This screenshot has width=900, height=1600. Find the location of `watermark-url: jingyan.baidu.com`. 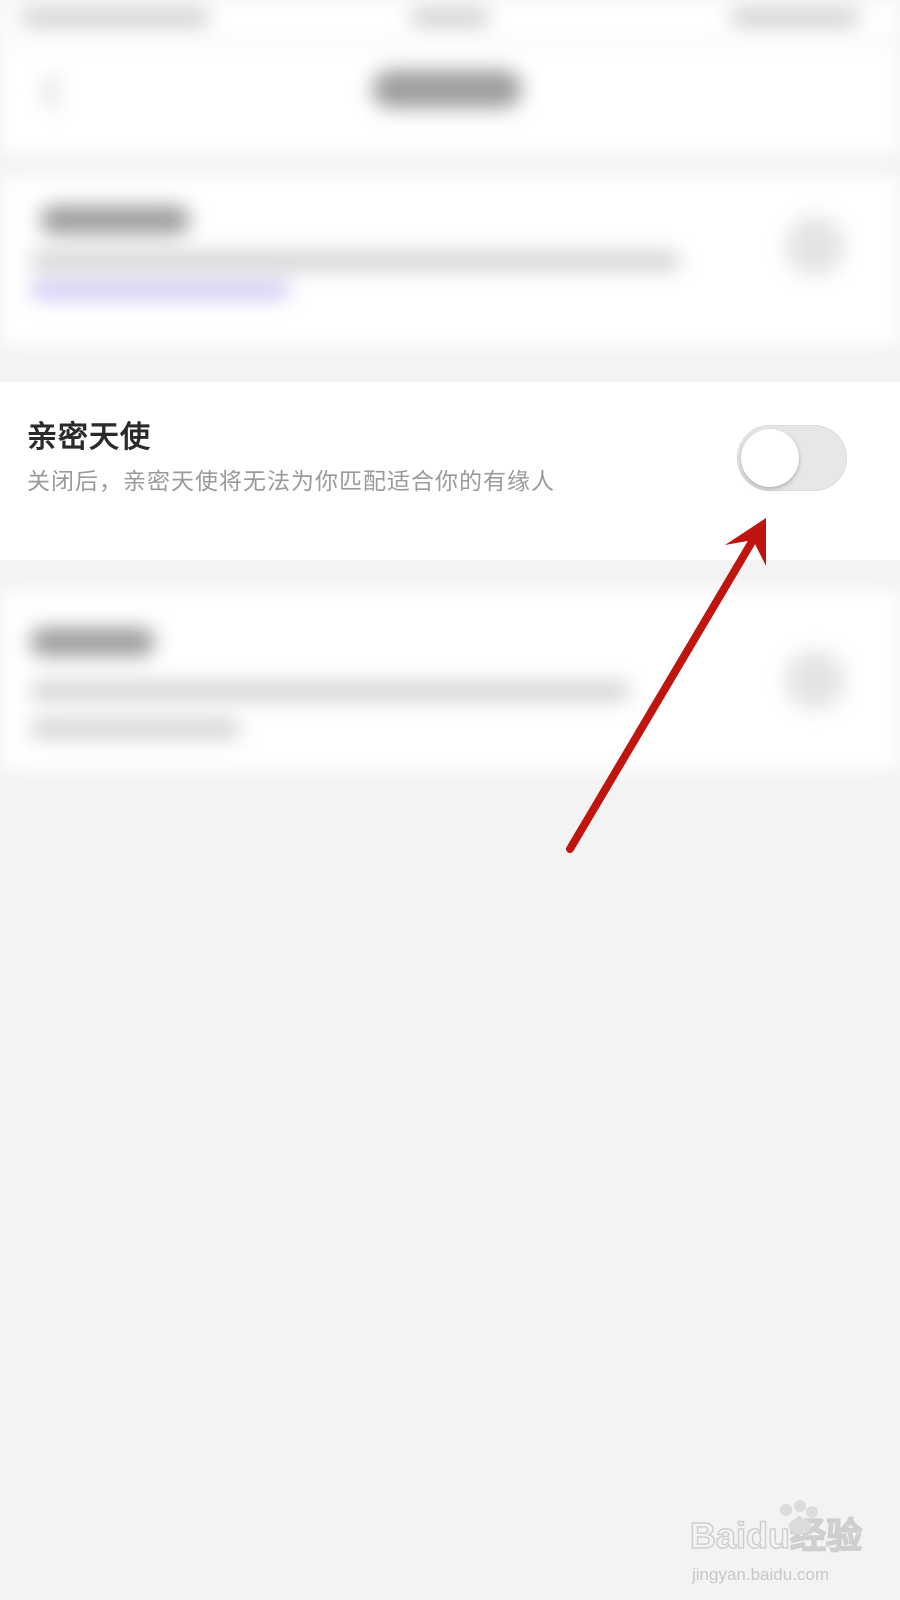

watermark-url: jingyan.baidu.com is located at coordinates (760, 1574).